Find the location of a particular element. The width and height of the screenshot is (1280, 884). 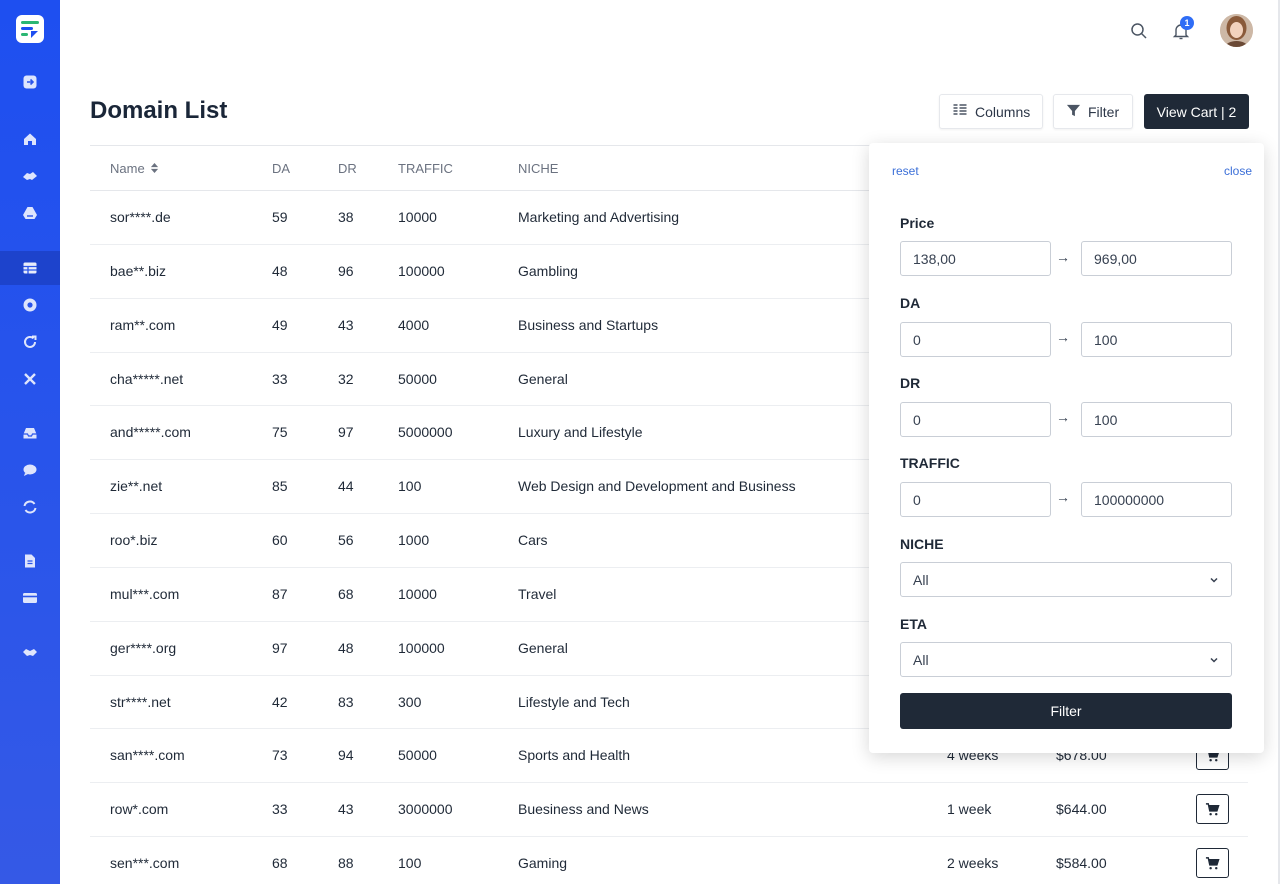

cell-traffic: 1000 is located at coordinates (414, 540).